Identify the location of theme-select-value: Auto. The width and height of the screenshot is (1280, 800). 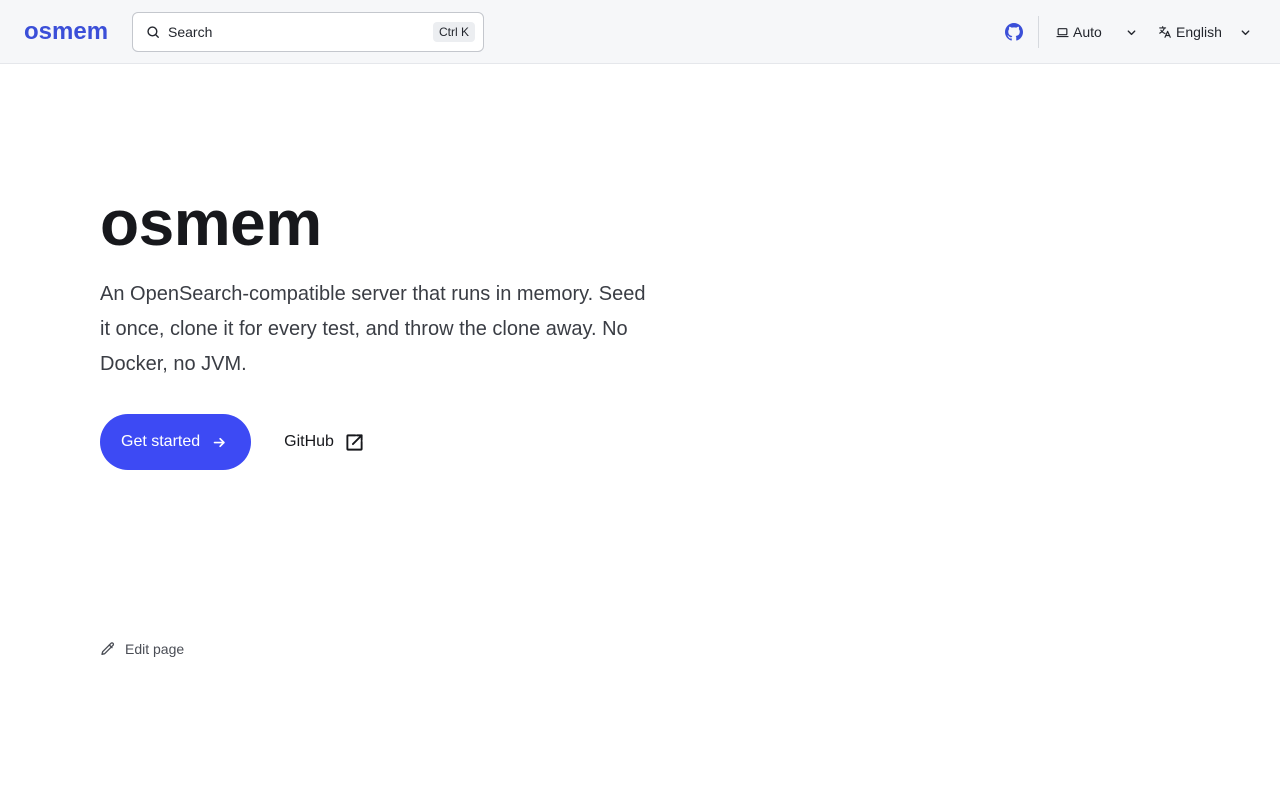
(1087, 32).